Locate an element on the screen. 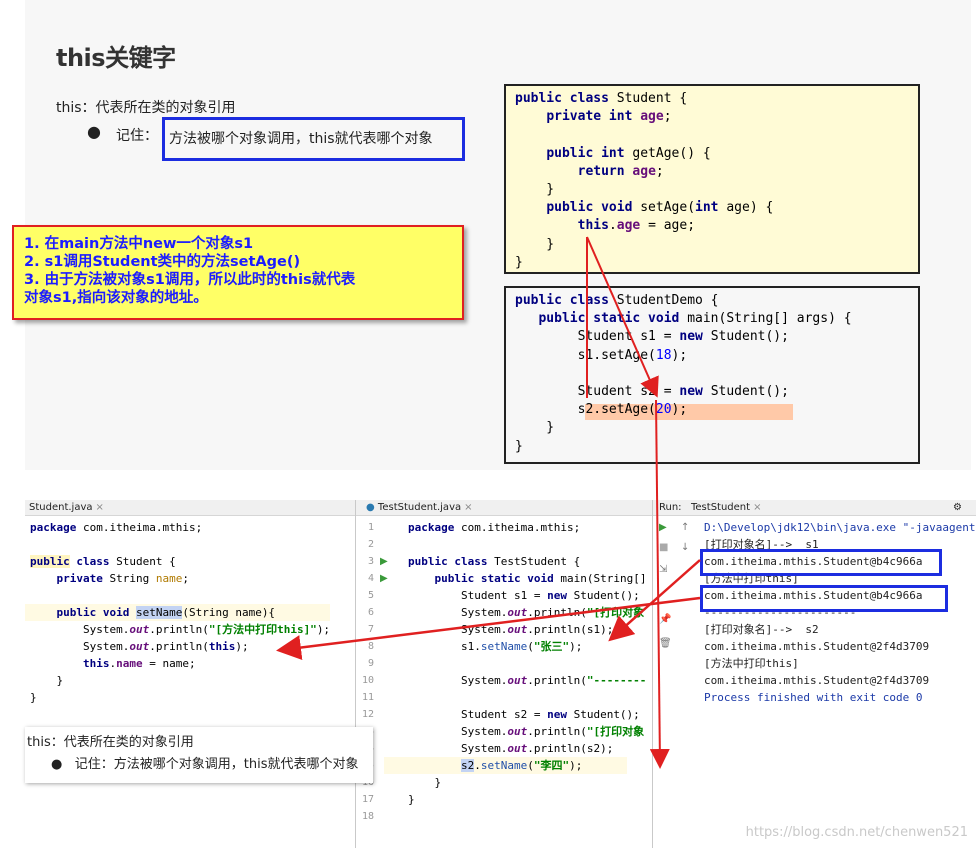 The width and height of the screenshot is (976, 848). watermark: https://blog.csdn.net/chenwen521 is located at coordinates (856, 832).